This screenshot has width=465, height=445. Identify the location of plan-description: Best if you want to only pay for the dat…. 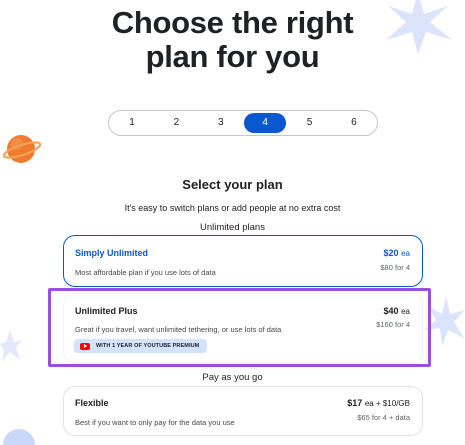
(155, 422).